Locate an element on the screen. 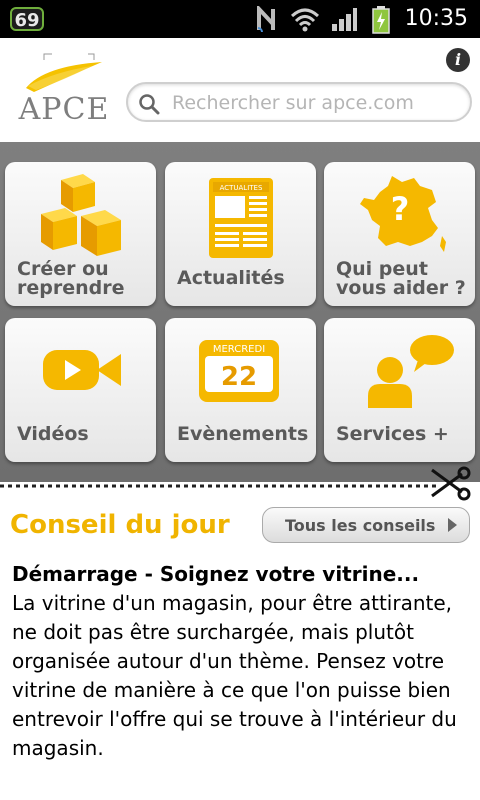 The image size is (480, 800). tile-label: Vidéos is located at coordinates (53, 434).